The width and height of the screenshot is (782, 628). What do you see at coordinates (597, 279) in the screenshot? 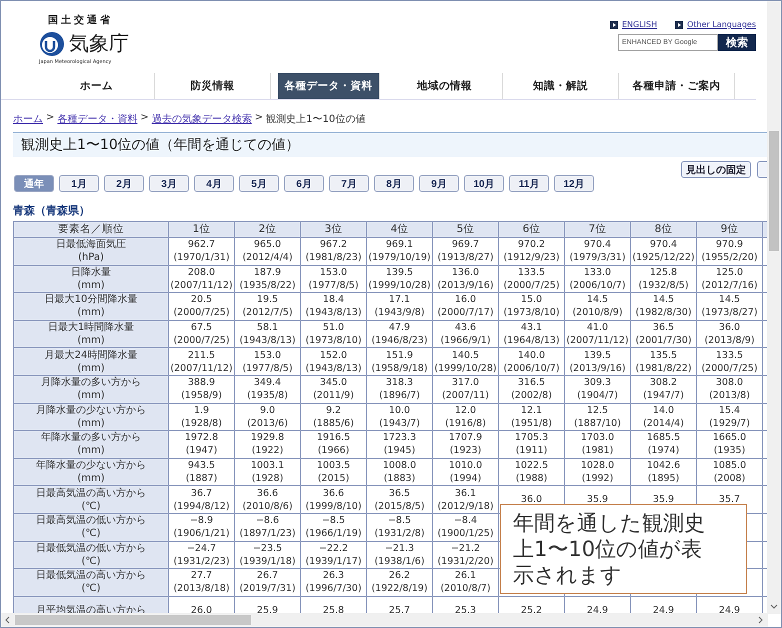
I see `table-cell: 133.0 (2006/10/7)` at bounding box center [597, 279].